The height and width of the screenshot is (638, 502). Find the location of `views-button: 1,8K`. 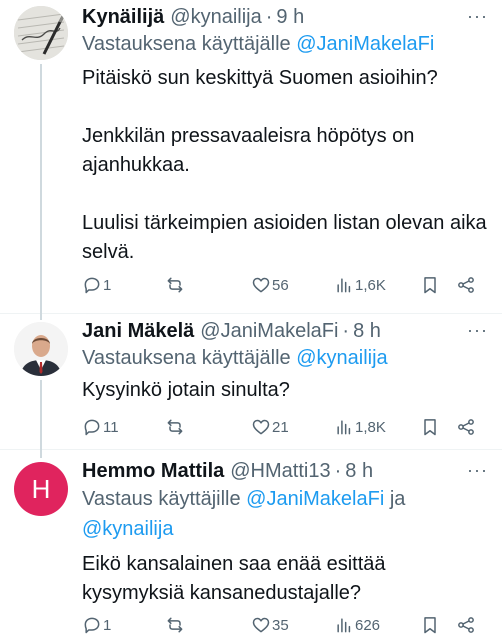

views-button: 1,8K is located at coordinates (360, 427).